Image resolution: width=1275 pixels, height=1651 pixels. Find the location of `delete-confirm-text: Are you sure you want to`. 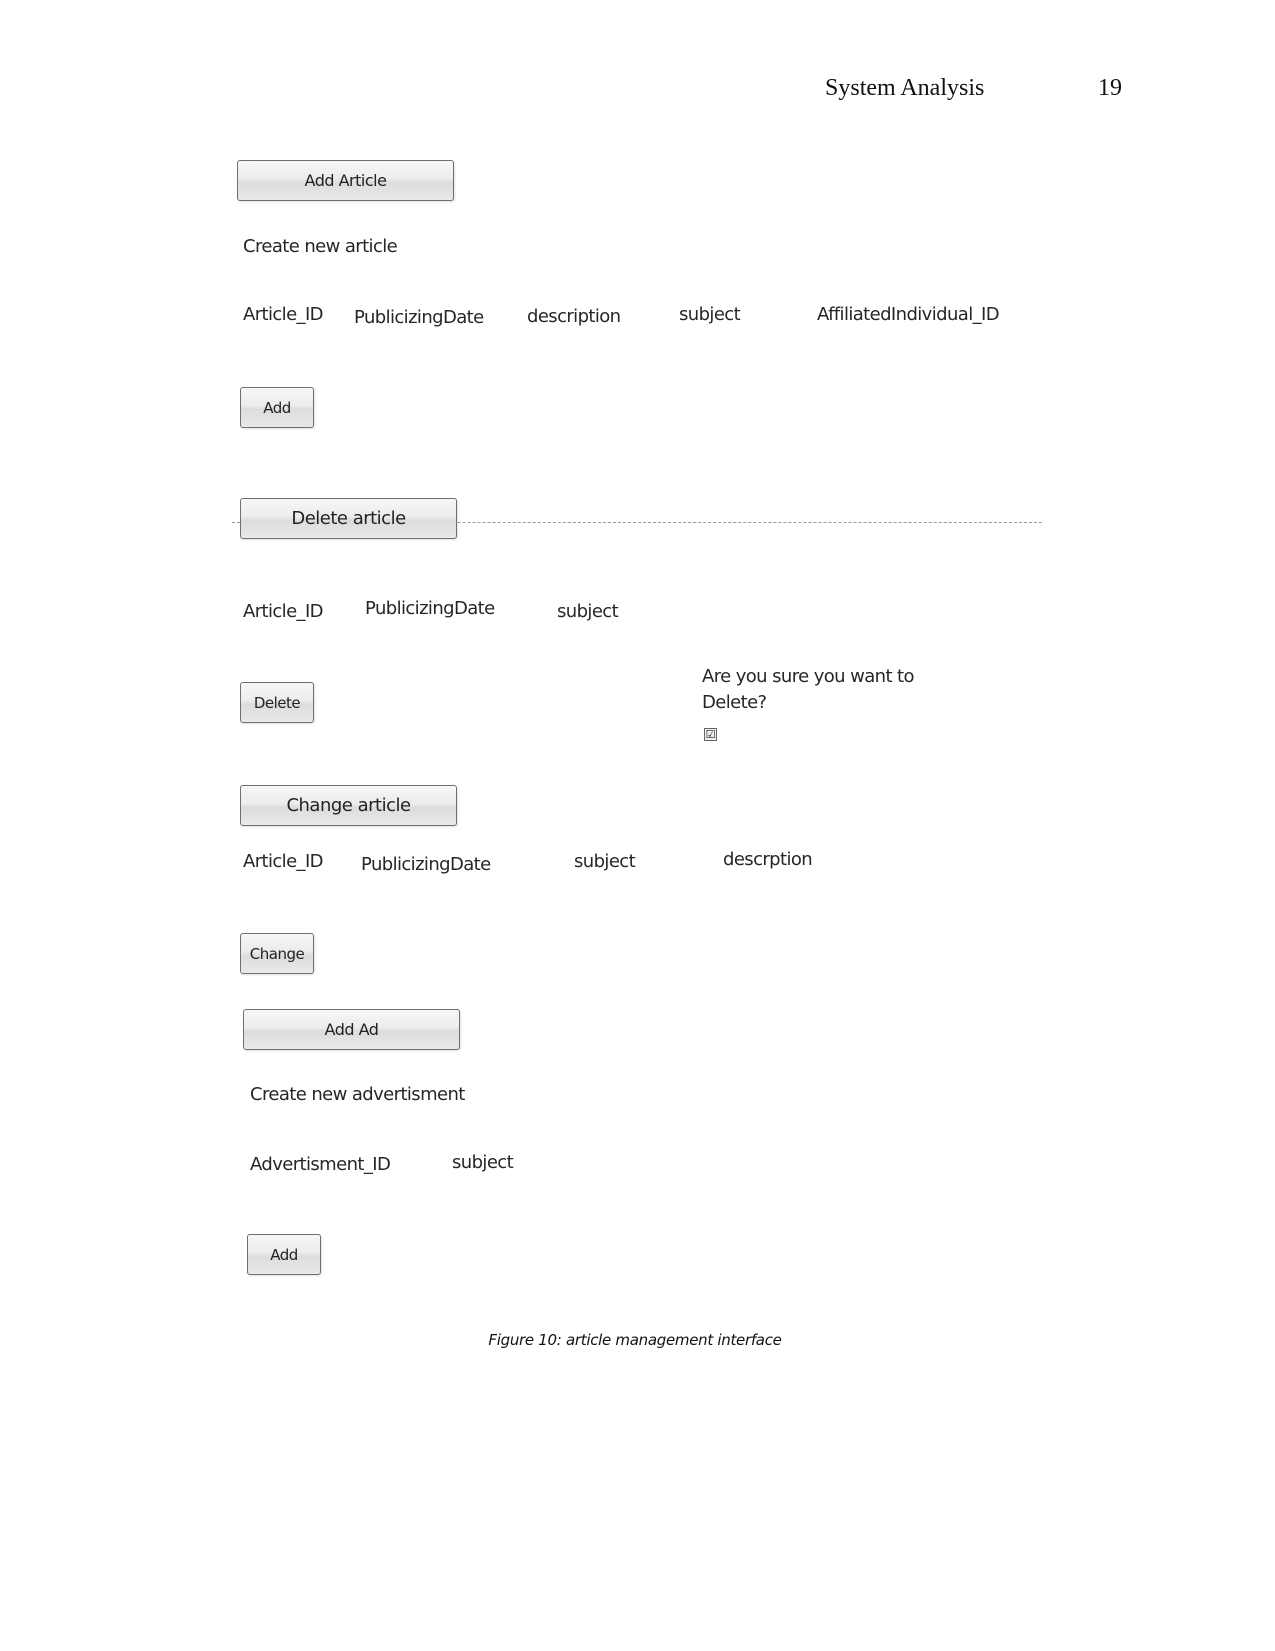

delete-confirm-text: Are you sure you want to is located at coordinates (808, 676).